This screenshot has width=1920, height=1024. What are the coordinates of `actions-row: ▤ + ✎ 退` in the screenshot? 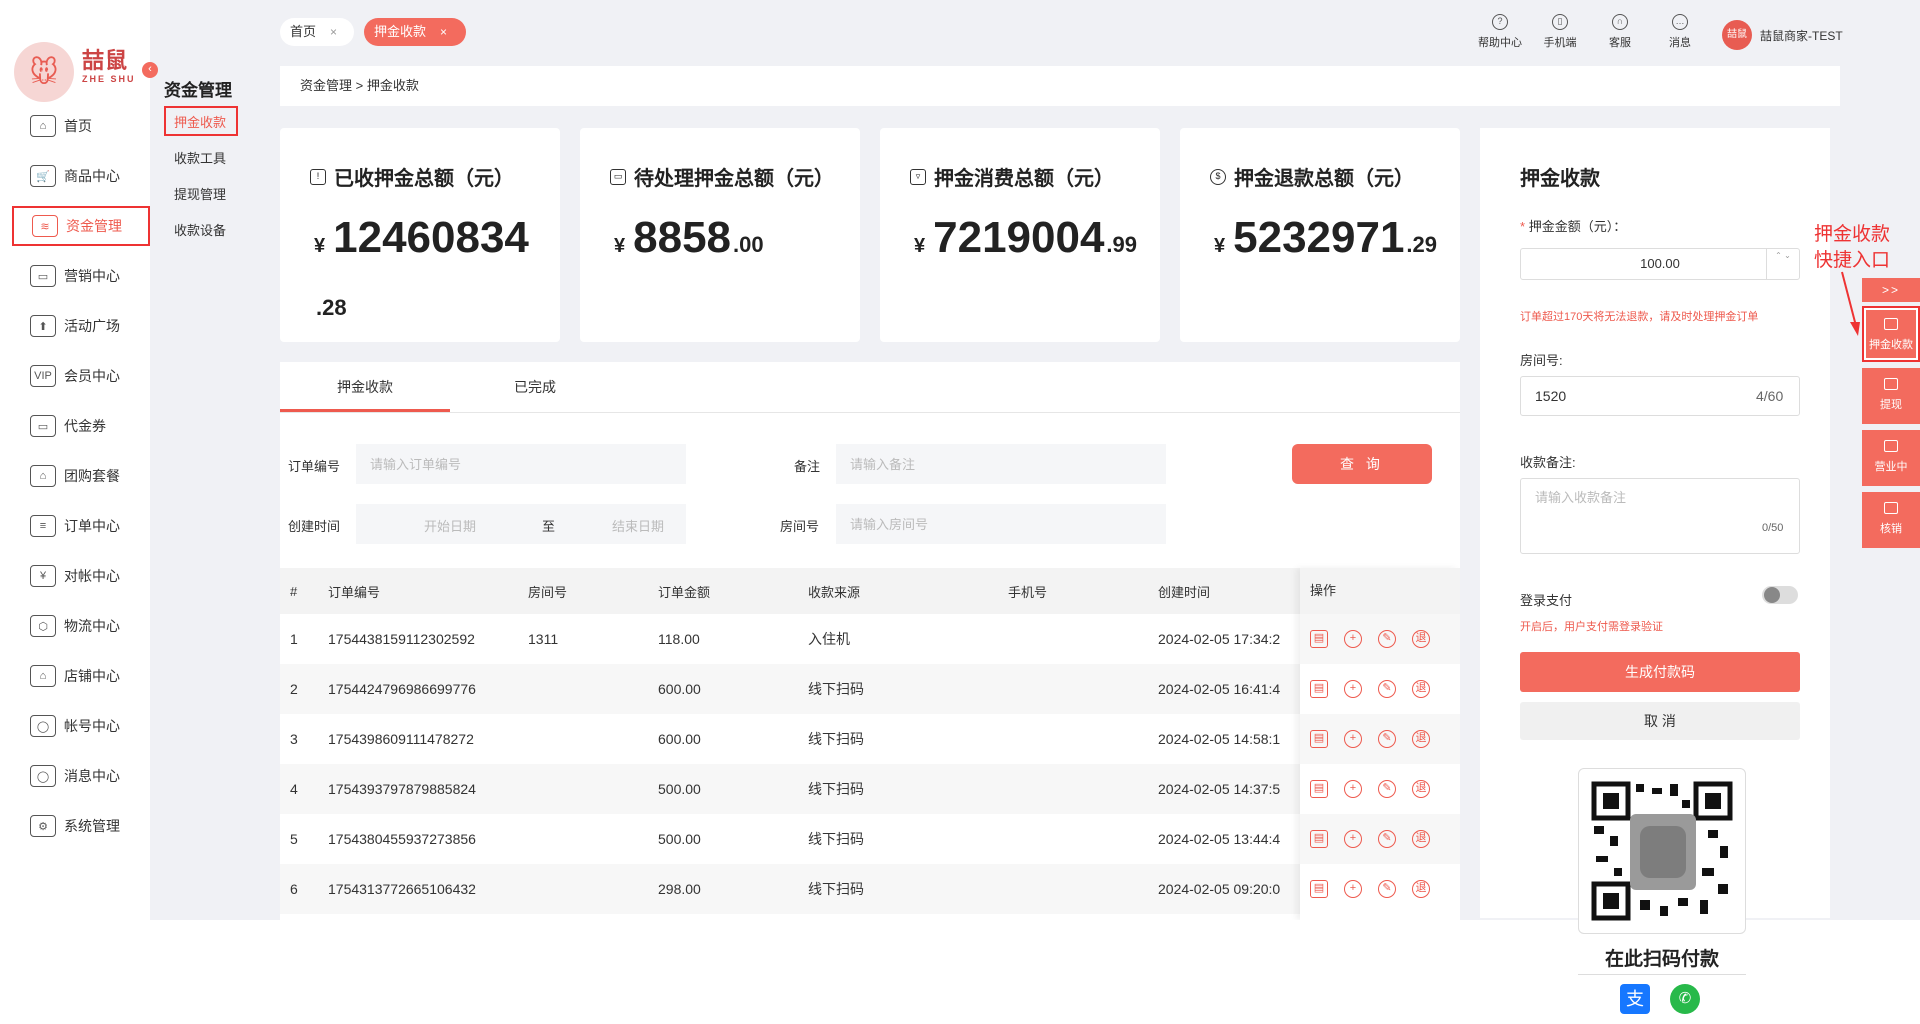 It's located at (1380, 689).